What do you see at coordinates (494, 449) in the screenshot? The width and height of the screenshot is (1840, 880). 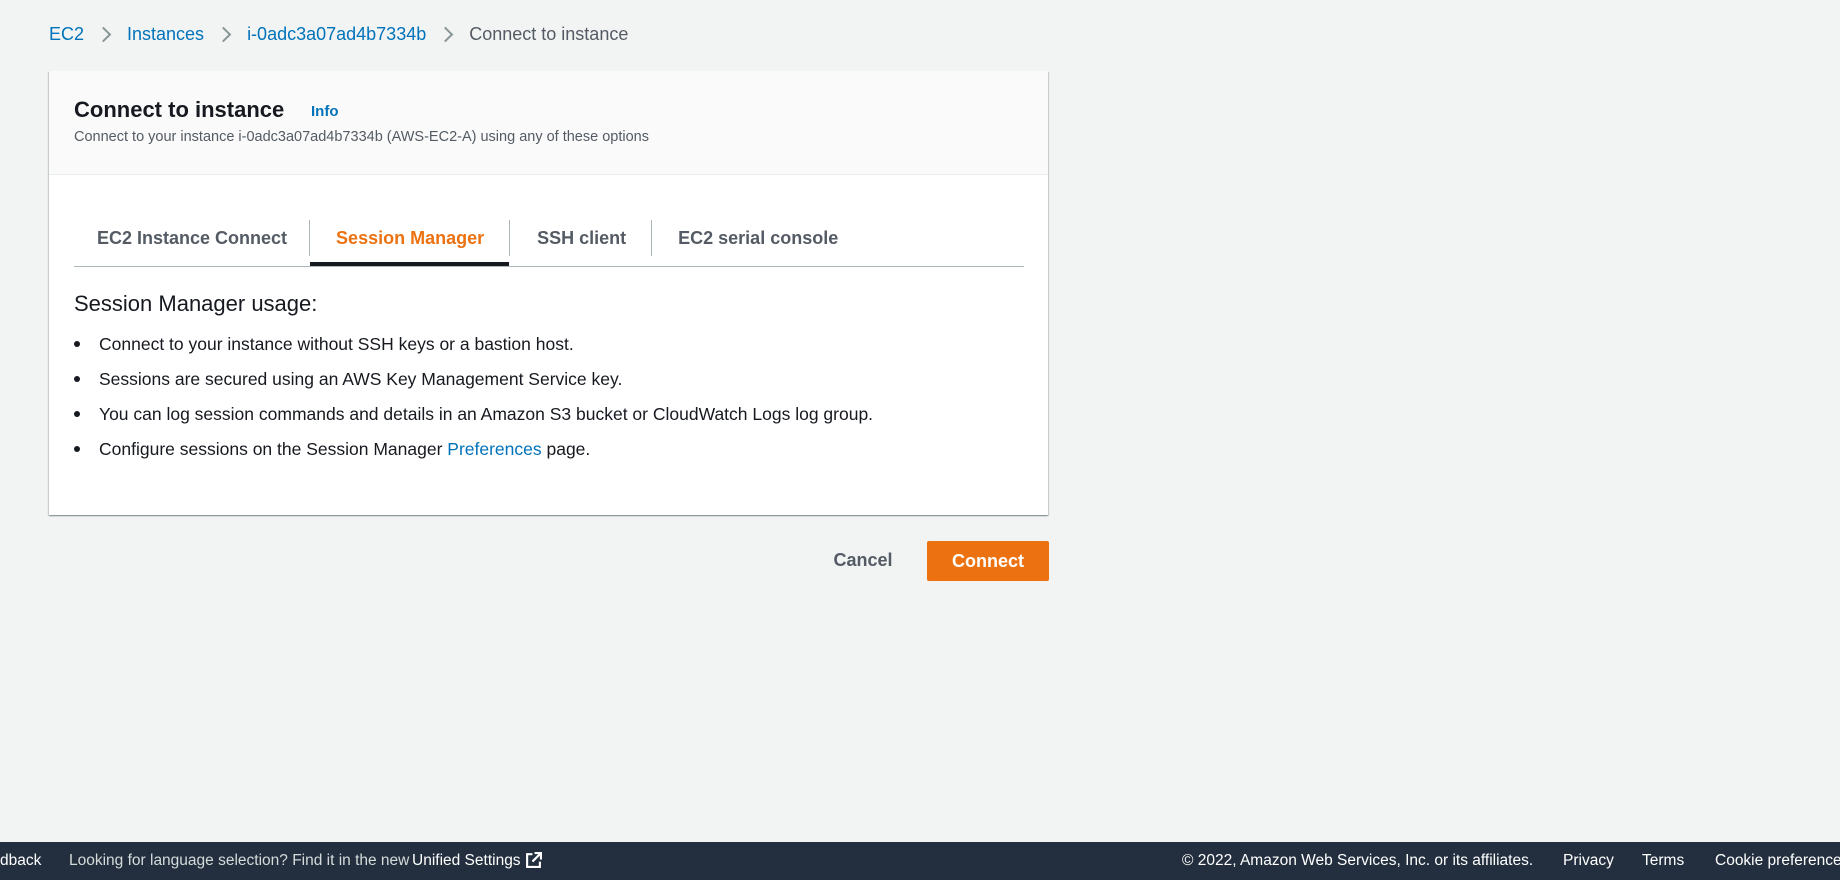 I see `preferences-link: Preferences` at bounding box center [494, 449].